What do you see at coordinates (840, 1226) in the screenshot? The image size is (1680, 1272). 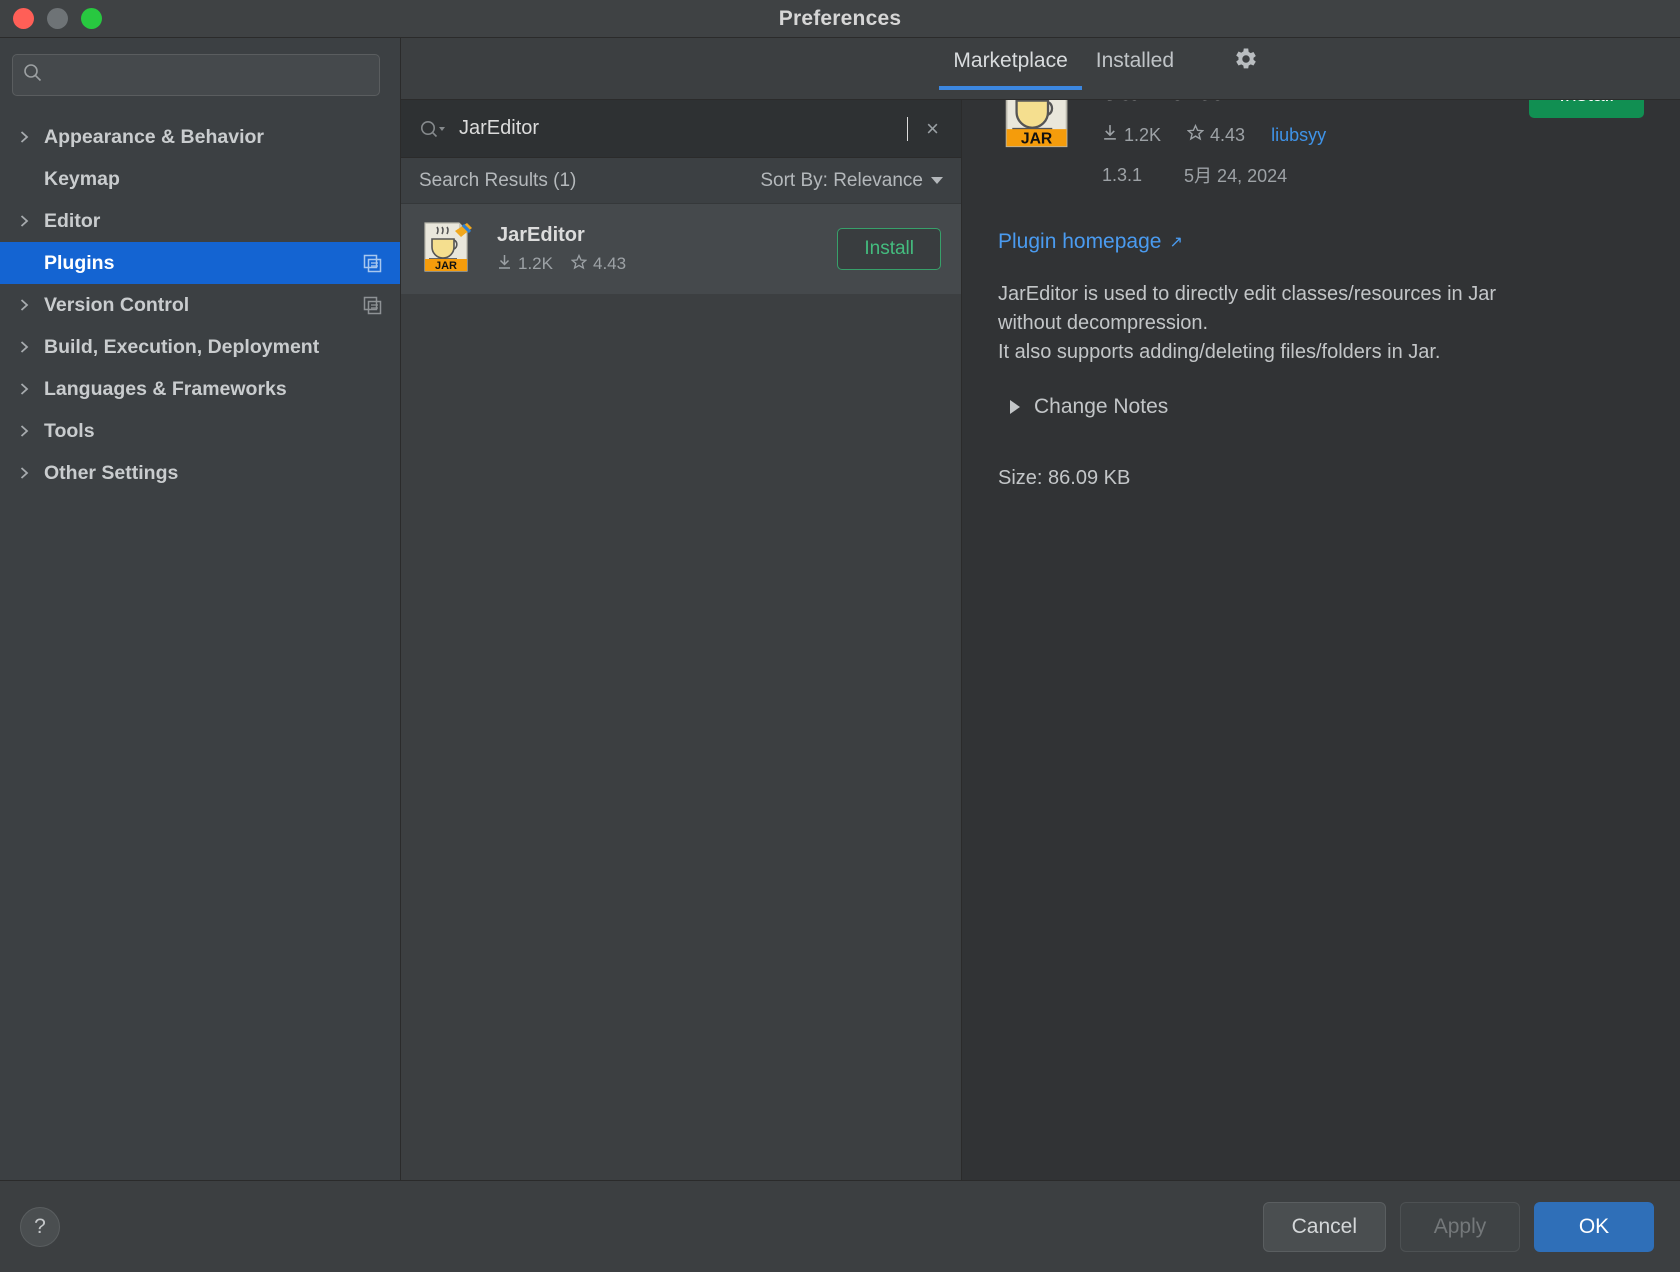 I see `dialog-footer: ? Cancel Apply OK` at bounding box center [840, 1226].